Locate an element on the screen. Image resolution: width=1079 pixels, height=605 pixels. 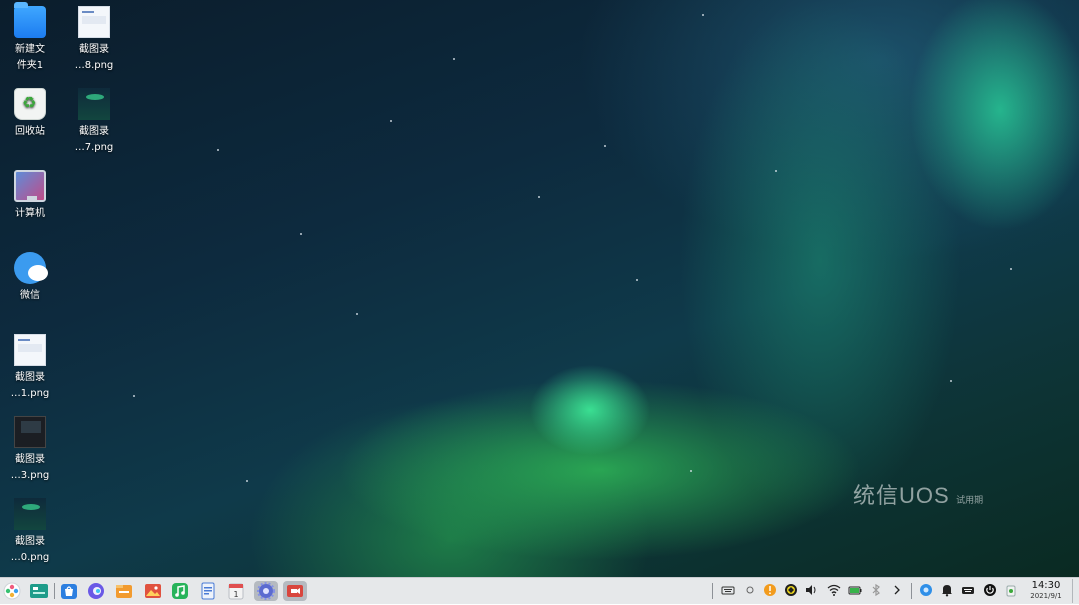
system-settings-icon is located at coordinates (266, 591).